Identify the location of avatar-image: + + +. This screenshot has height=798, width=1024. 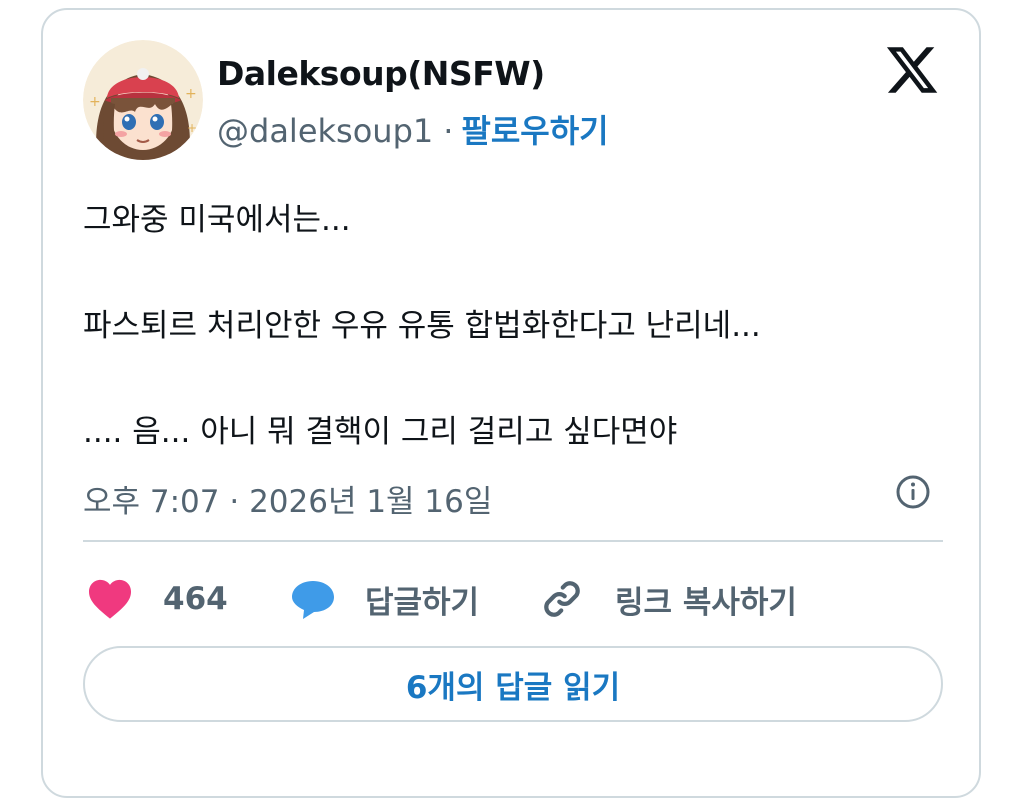
(143, 100).